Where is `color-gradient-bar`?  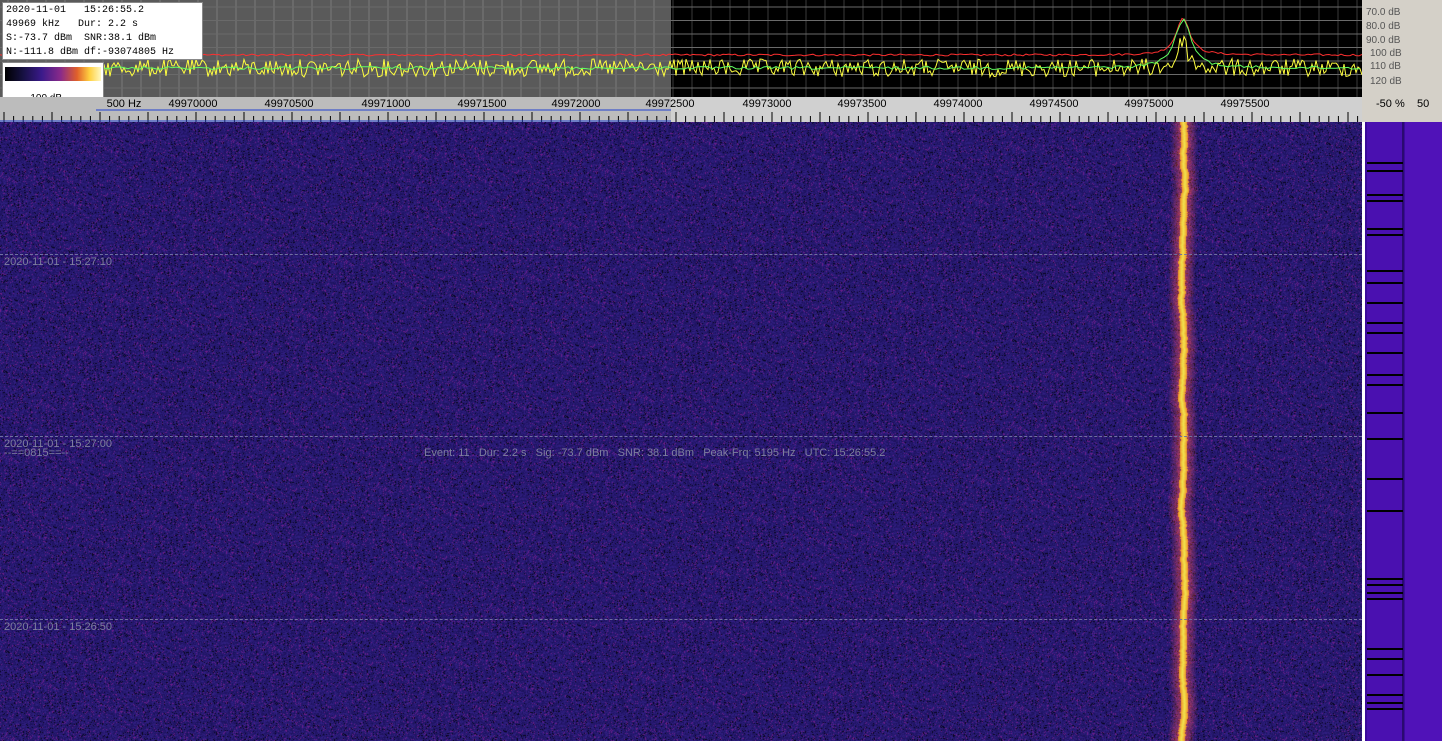
color-gradient-bar is located at coordinates (53, 74).